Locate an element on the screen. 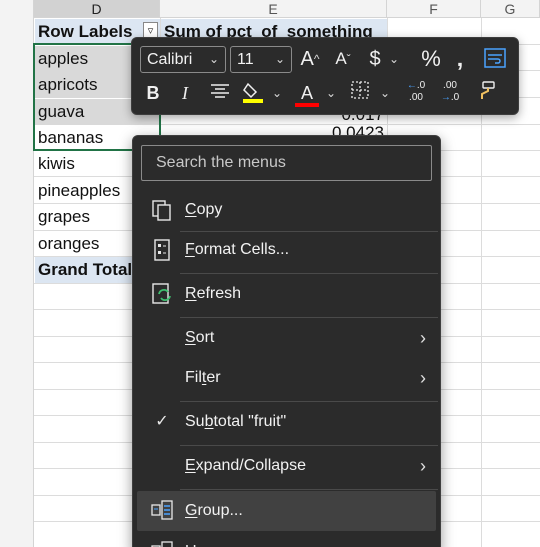 The height and width of the screenshot is (547, 540). menu-item-subtotal: ✓ Subtotal "fruit" is located at coordinates (286, 422).